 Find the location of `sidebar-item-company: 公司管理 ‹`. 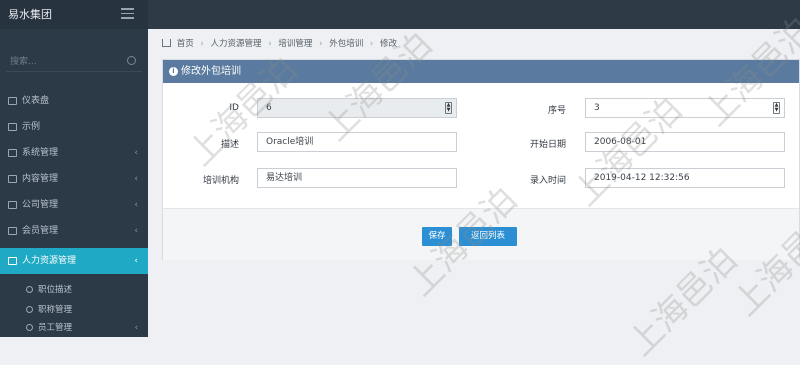

sidebar-item-company: 公司管理 ‹ is located at coordinates (74, 205).